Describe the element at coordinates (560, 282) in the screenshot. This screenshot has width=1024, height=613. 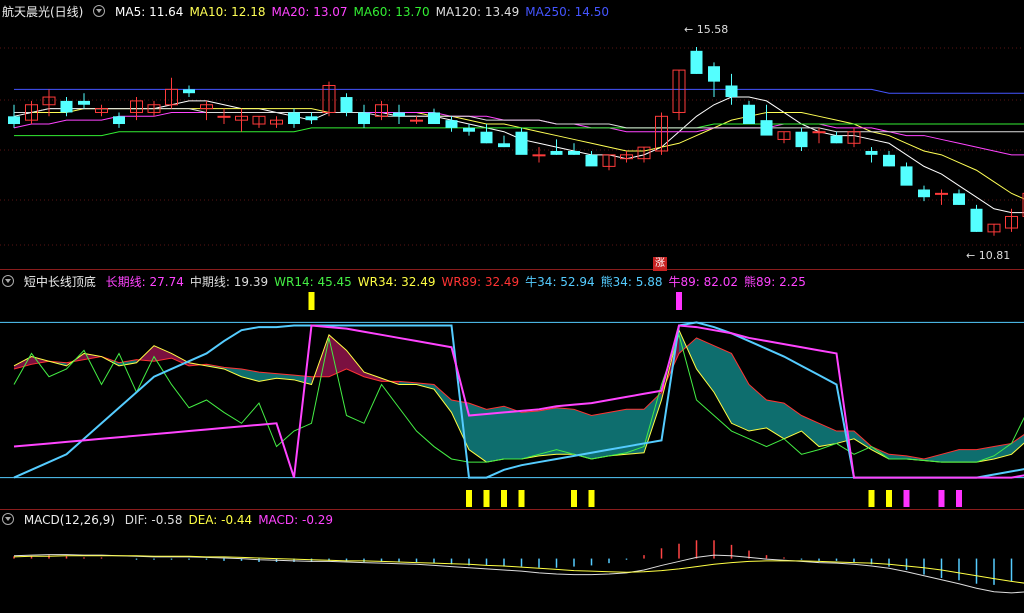
I see `indicator-label-5: 牛34: 52.94` at that location.